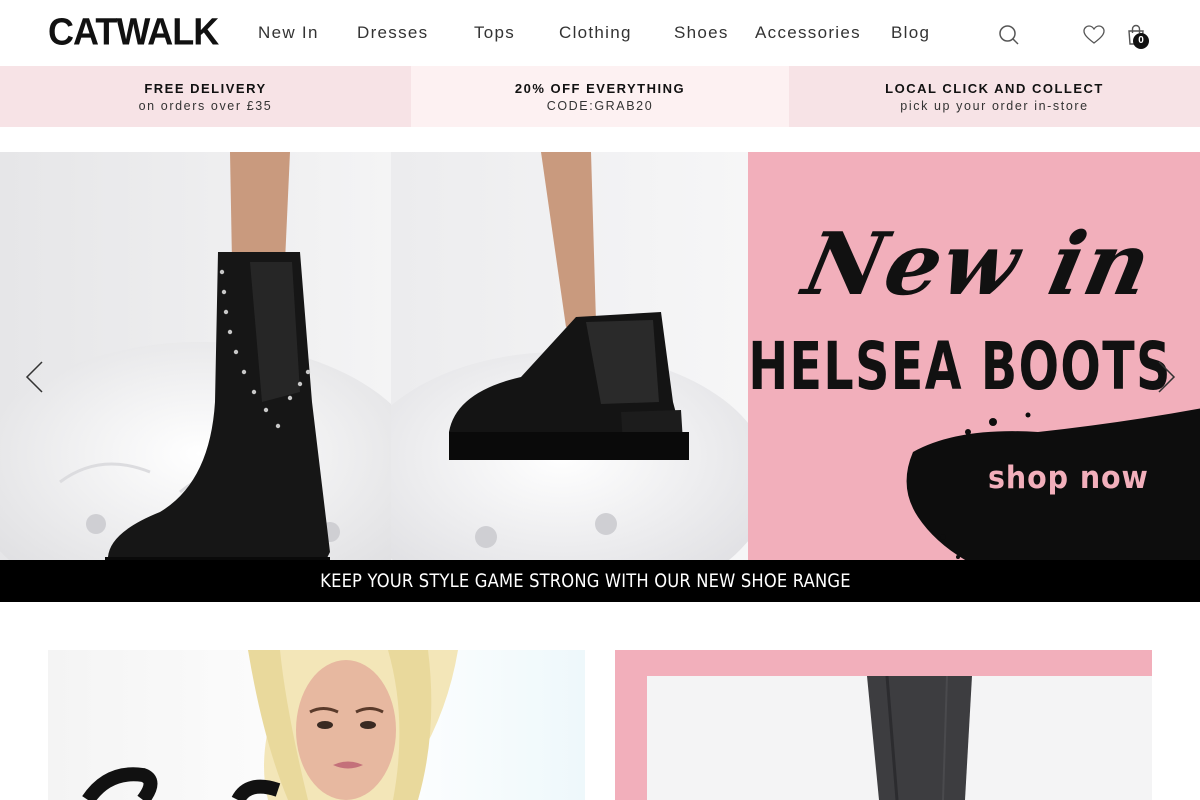  I want to click on hero-script-title: New in, so click(978, 264).